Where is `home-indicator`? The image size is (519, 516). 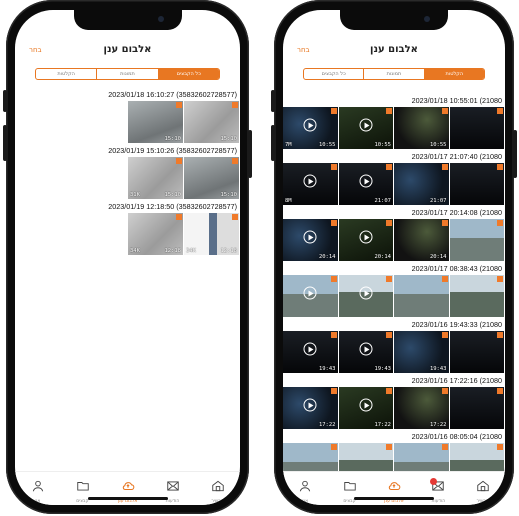 home-indicator is located at coordinates (127, 498).